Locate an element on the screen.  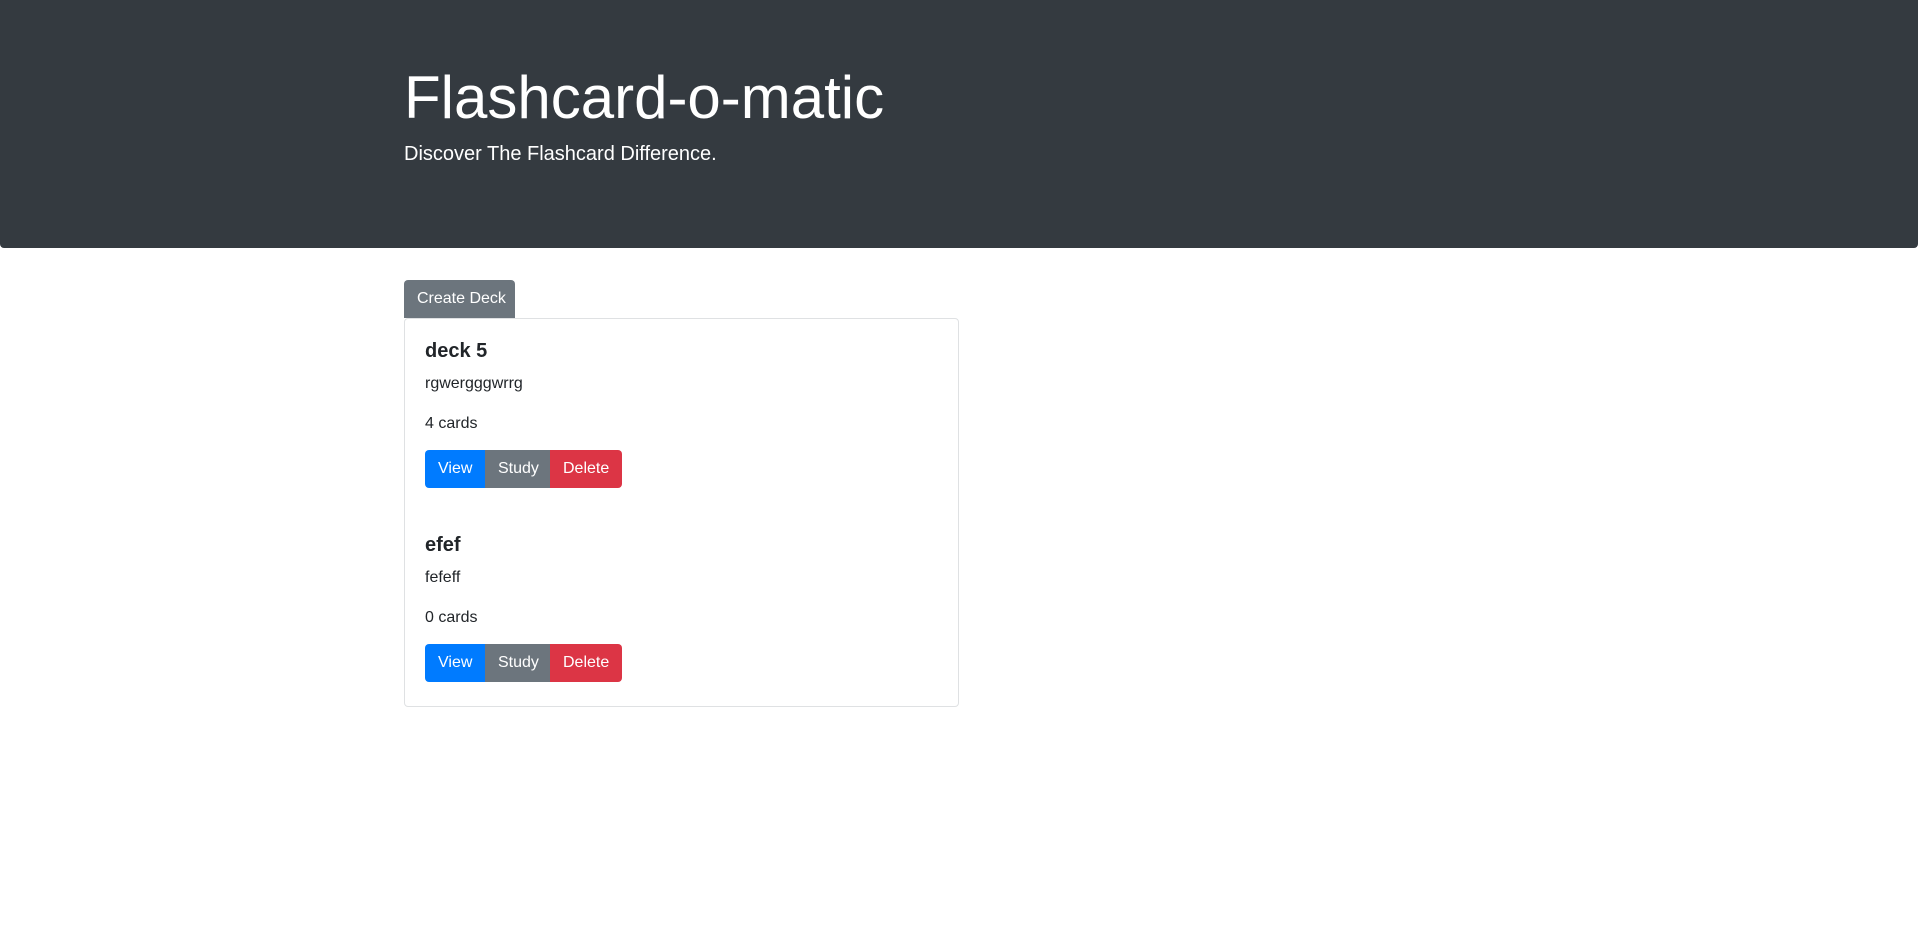
deck-description: fefeff is located at coordinates (443, 577).